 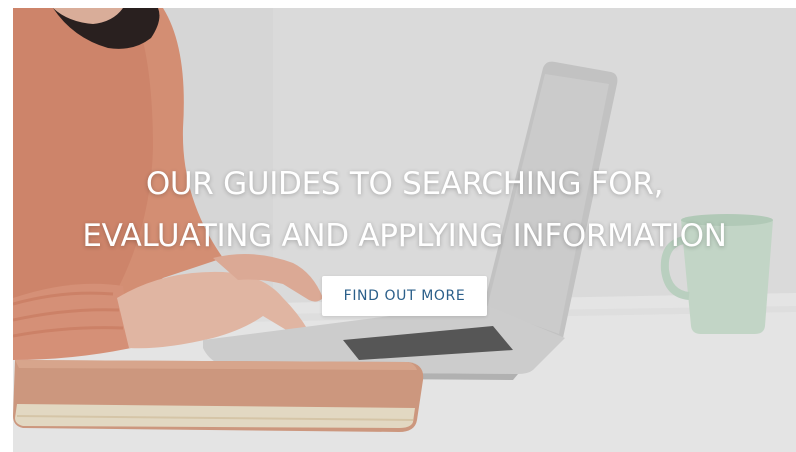 I want to click on hero-title-line-2: EVALUATING AND APPLYING INFORMATION, so click(x=404, y=236).